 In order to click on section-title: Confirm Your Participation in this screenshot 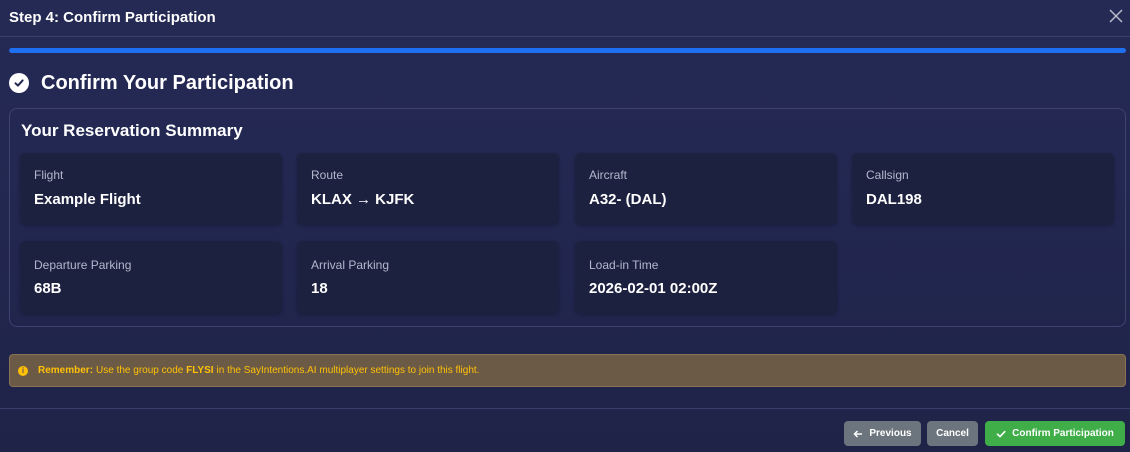, I will do `click(167, 82)`.